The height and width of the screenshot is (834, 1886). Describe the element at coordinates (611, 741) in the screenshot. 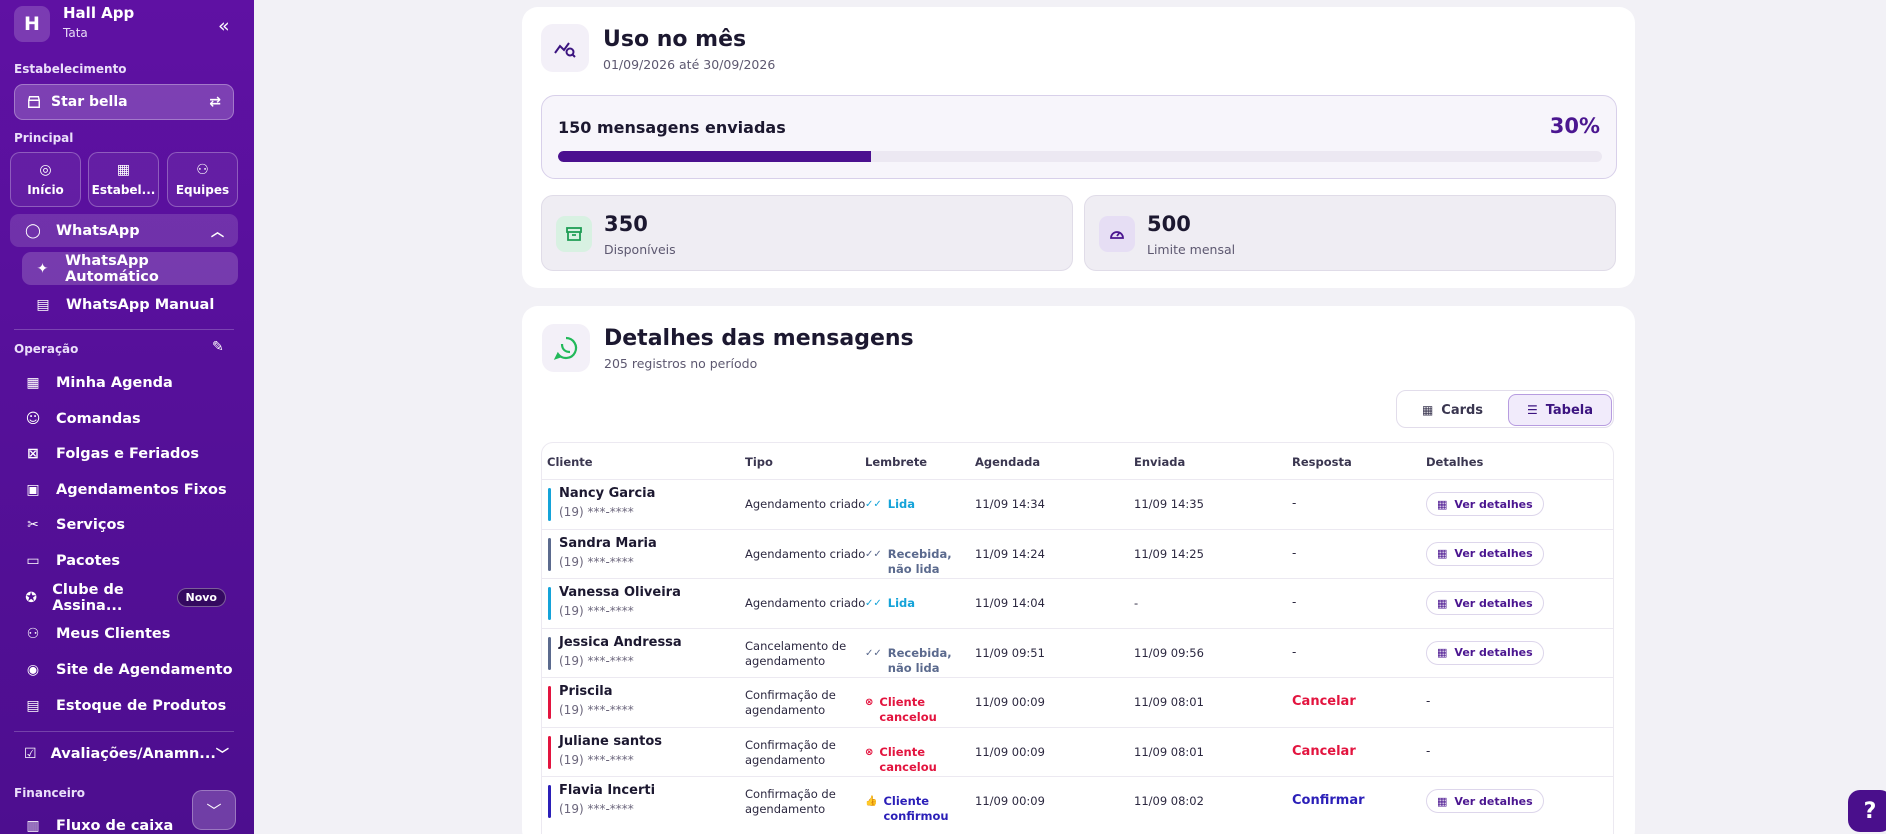

I see `client-name: Juliane santos` at that location.